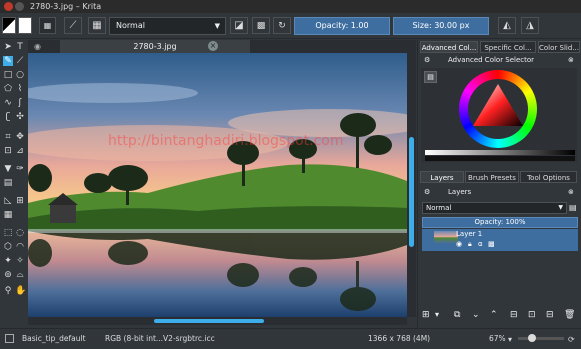 The image size is (581, 349). I want to click on saturation-triangle, so click(498, 109).